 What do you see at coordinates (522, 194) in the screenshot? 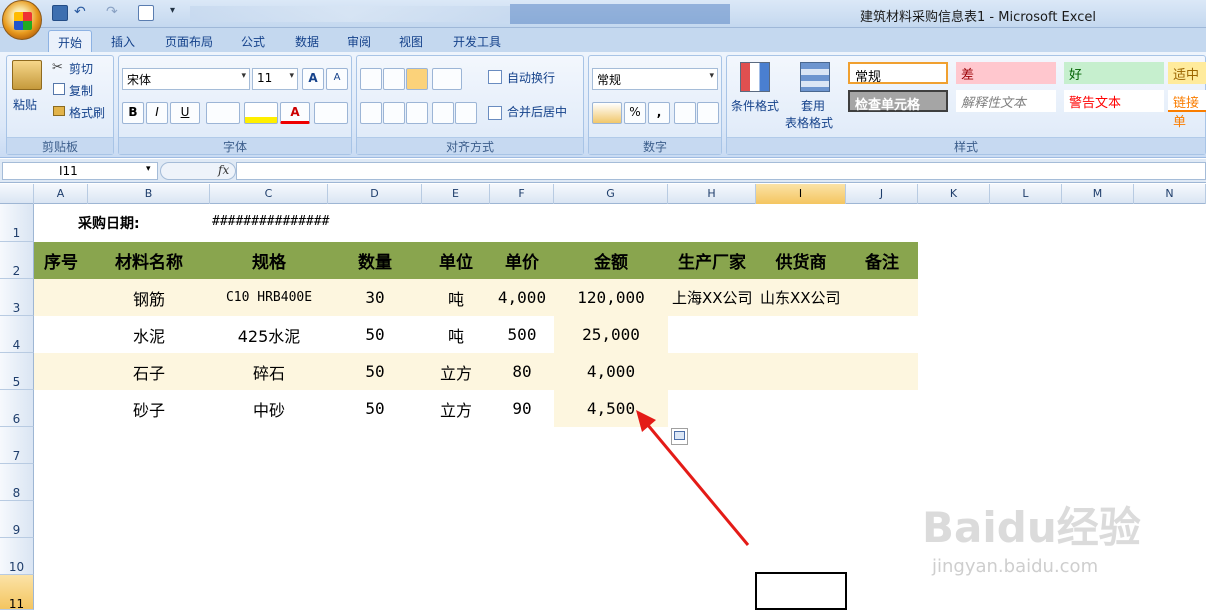
I see `column-header-f: F` at bounding box center [522, 194].